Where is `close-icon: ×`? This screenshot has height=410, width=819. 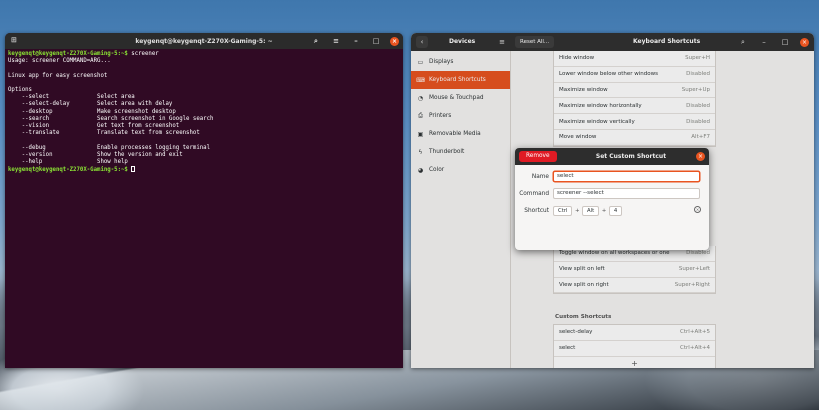 close-icon: × is located at coordinates (394, 41).